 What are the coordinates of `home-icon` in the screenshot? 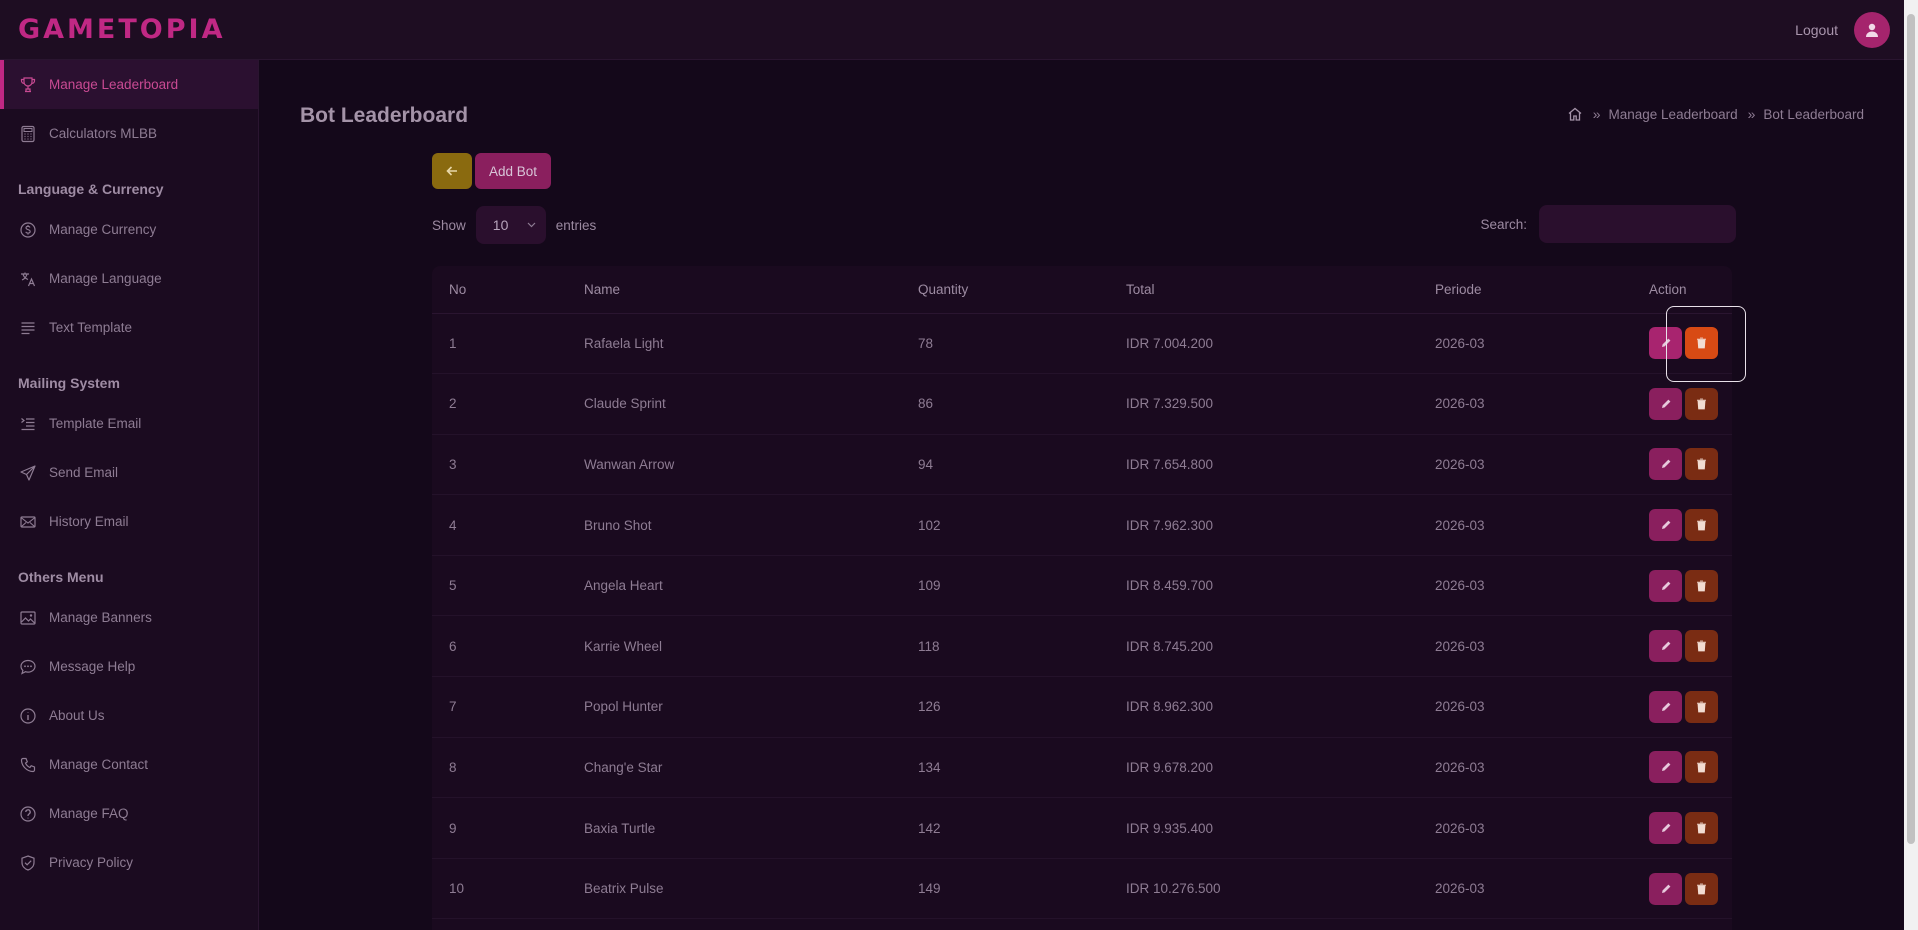 It's located at (1575, 114).